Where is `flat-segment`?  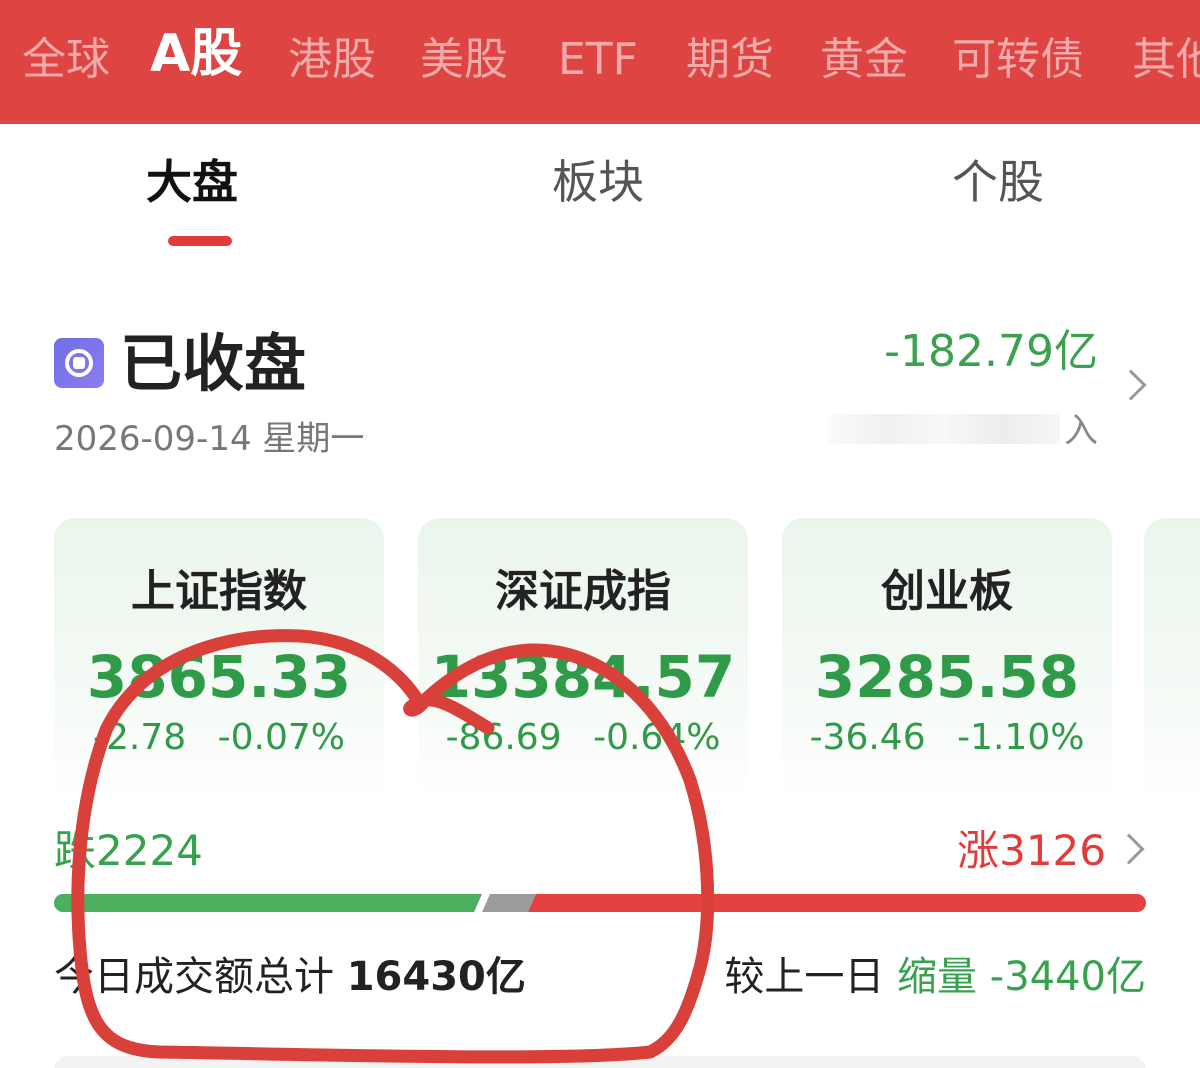
flat-segment is located at coordinates (509, 903).